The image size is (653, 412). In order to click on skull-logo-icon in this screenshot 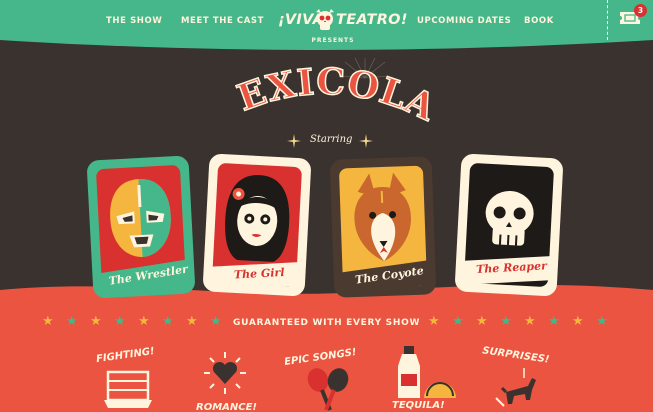, I will do `click(325, 19)`.